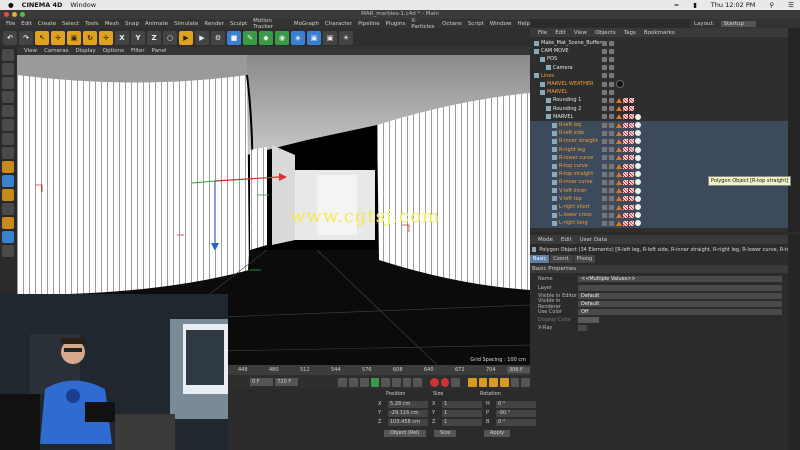  What do you see at coordinates (113, 51) in the screenshot?
I see `viewport-menu-options: Options` at bounding box center [113, 51].